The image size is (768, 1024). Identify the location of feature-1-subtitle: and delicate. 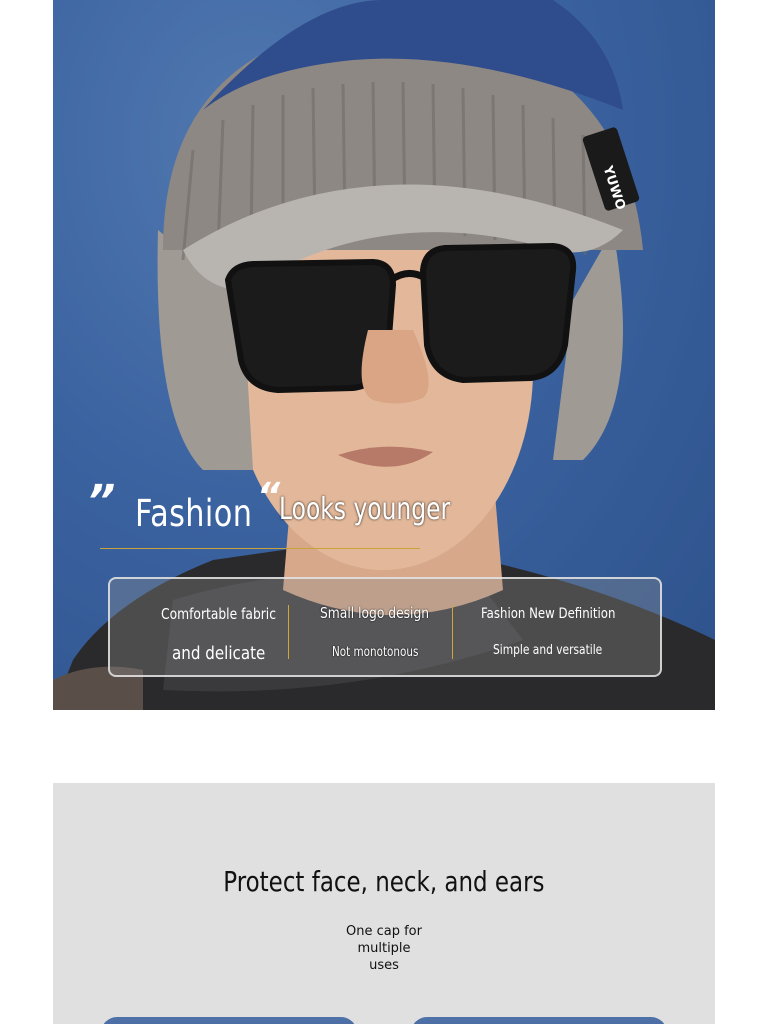
(219, 653).